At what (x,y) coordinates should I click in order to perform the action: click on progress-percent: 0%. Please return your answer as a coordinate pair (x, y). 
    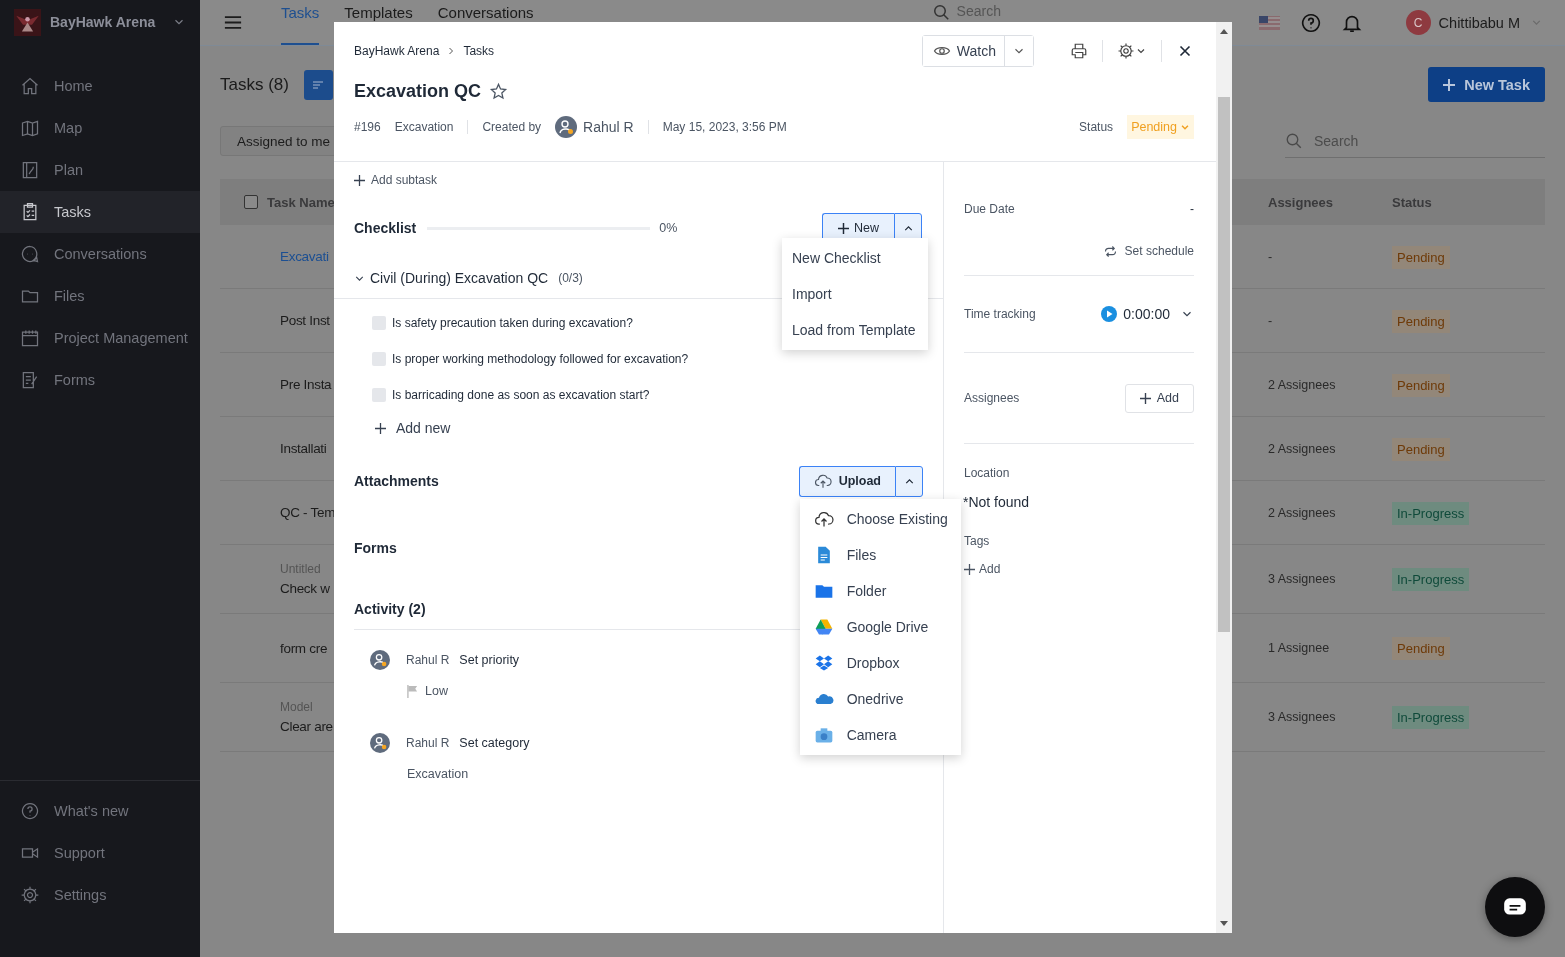
    Looking at the image, I should click on (668, 228).